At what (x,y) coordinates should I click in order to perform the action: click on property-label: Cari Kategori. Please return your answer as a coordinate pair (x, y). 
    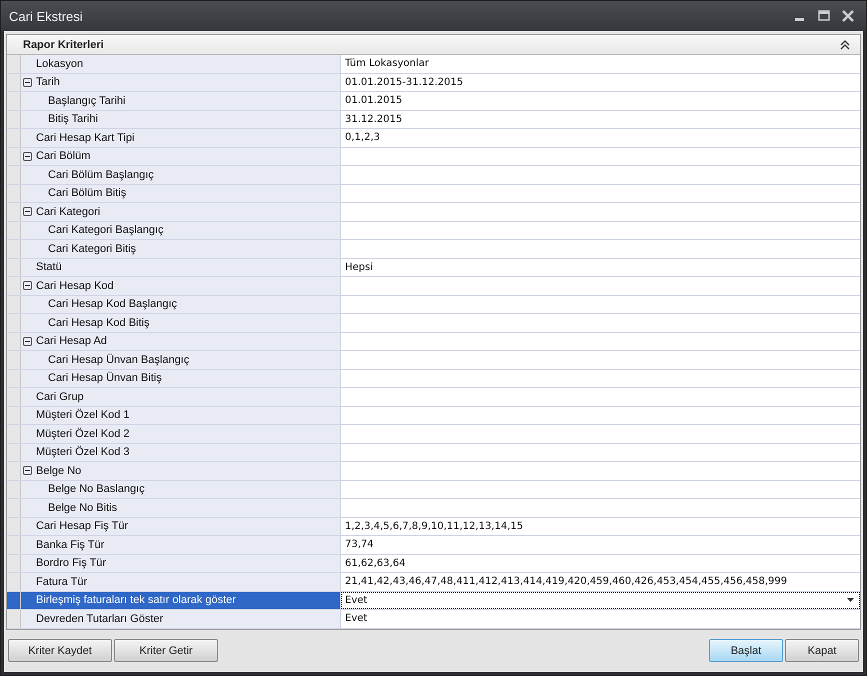
    Looking at the image, I should click on (181, 211).